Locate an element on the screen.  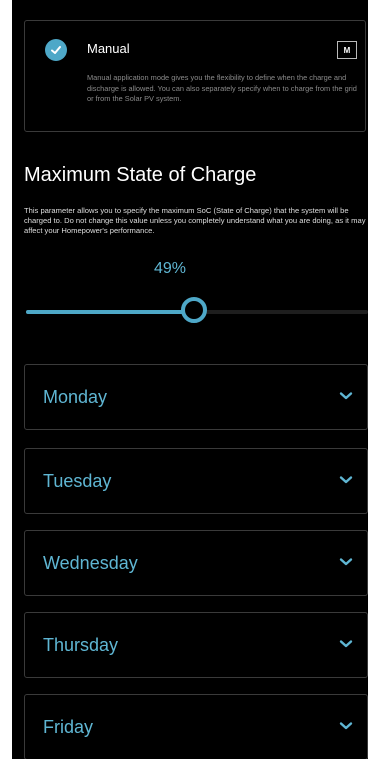
mode-title: Manual is located at coordinates (108, 48).